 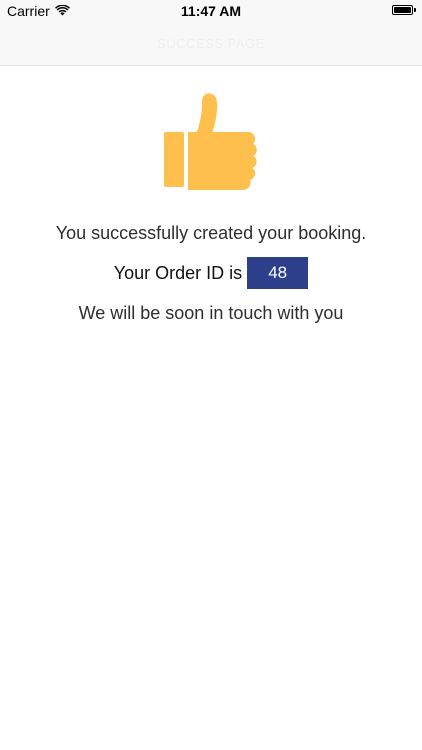 I want to click on battery-icon, so click(x=404, y=10).